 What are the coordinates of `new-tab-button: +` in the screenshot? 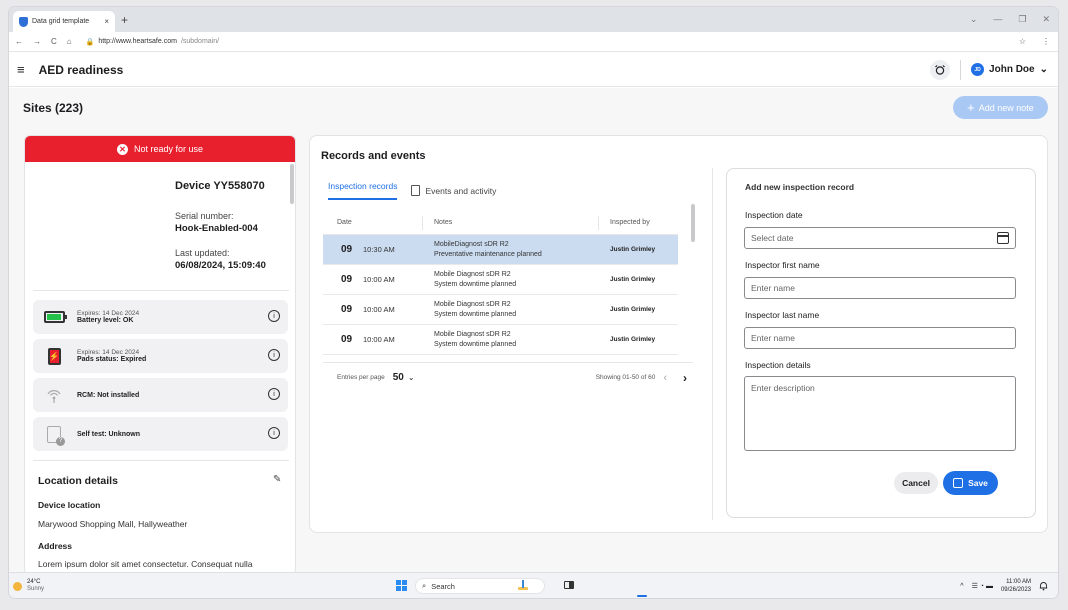 It's located at (124, 20).